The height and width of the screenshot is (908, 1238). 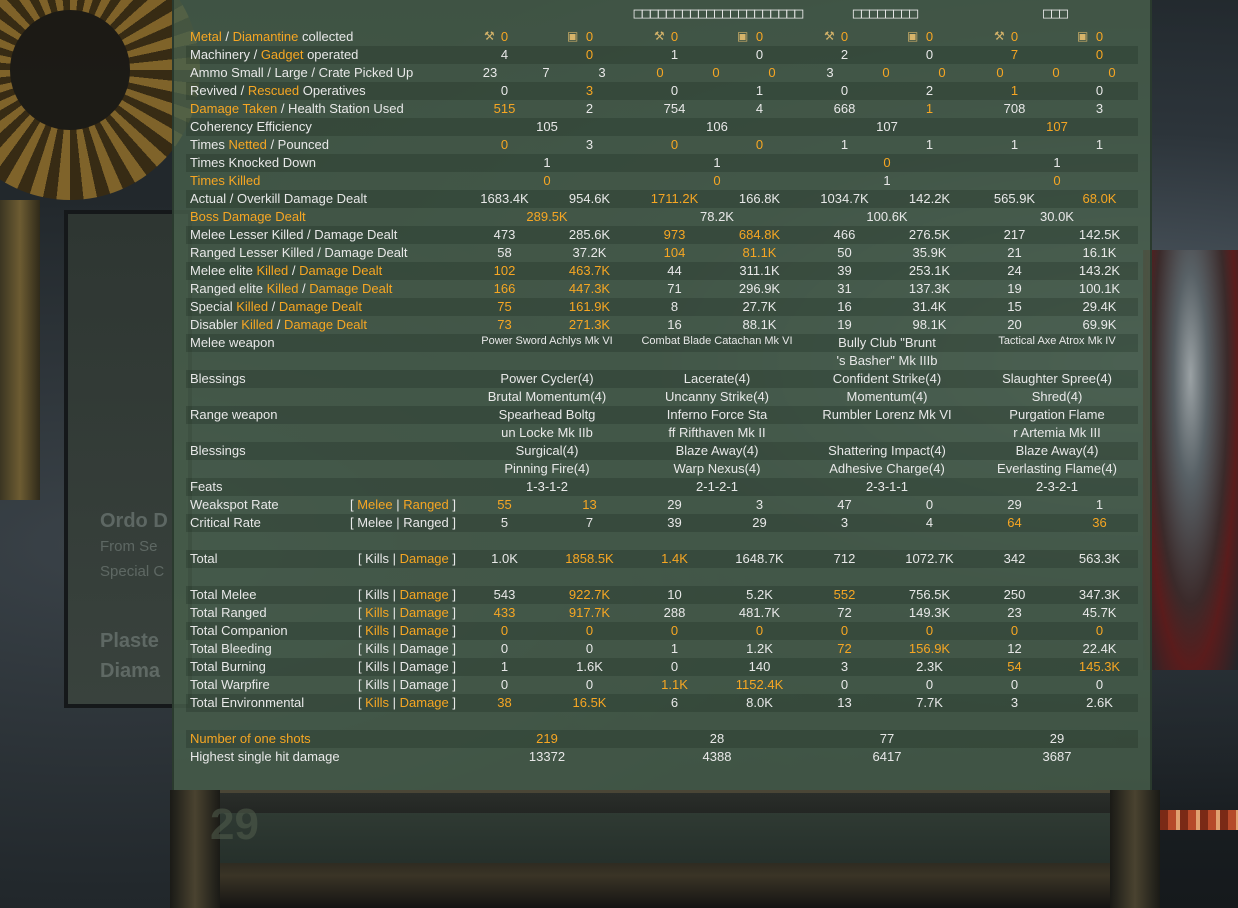 I want to click on player-name-2: □□□□□□□□□□□□□□□□□□□□□, so click(x=718, y=13).